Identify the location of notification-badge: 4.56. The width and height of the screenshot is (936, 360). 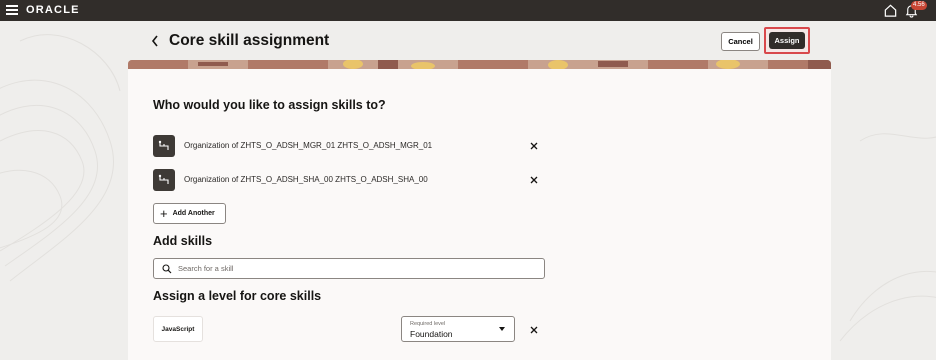
(919, 5).